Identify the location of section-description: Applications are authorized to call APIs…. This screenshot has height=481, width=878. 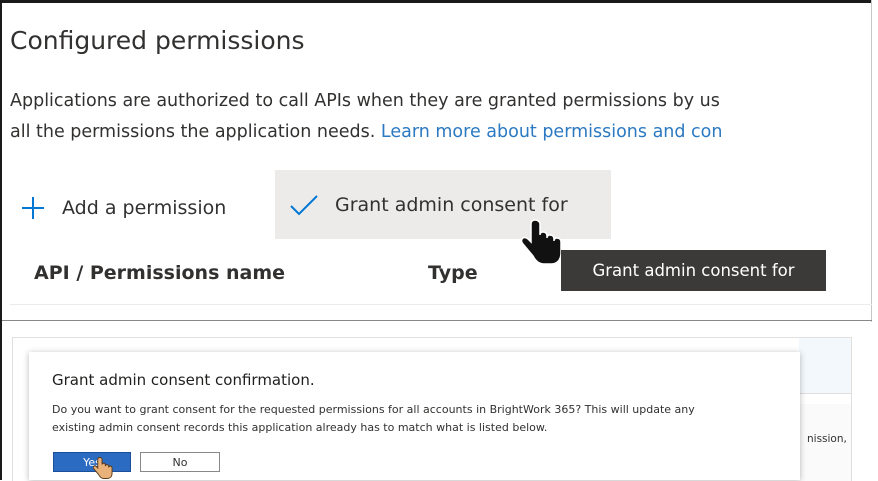
(440, 117).